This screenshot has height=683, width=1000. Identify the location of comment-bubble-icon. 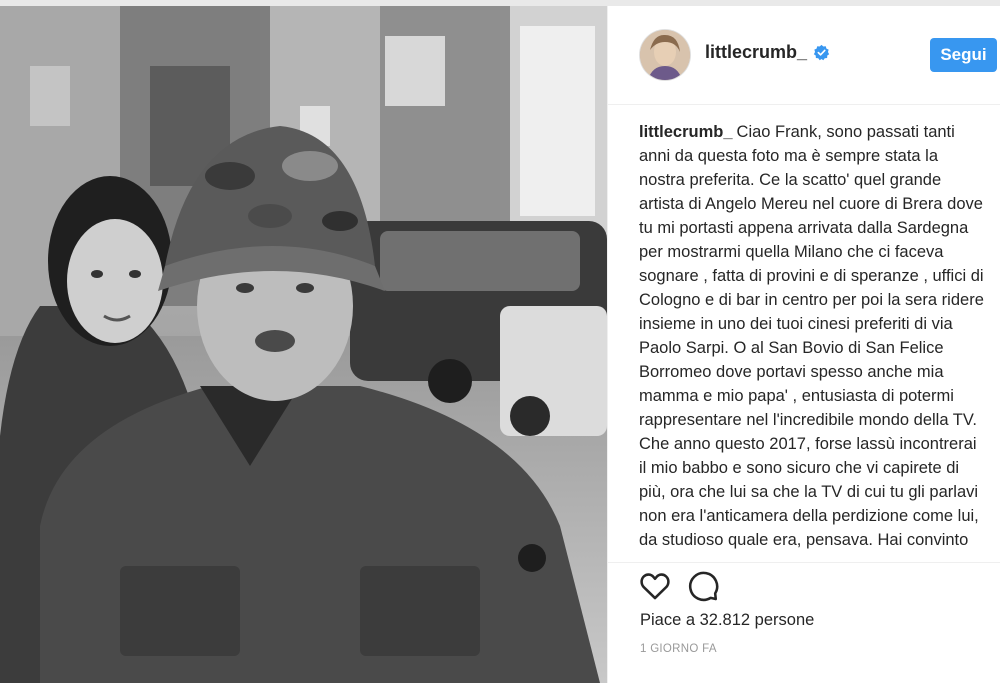
(703, 586).